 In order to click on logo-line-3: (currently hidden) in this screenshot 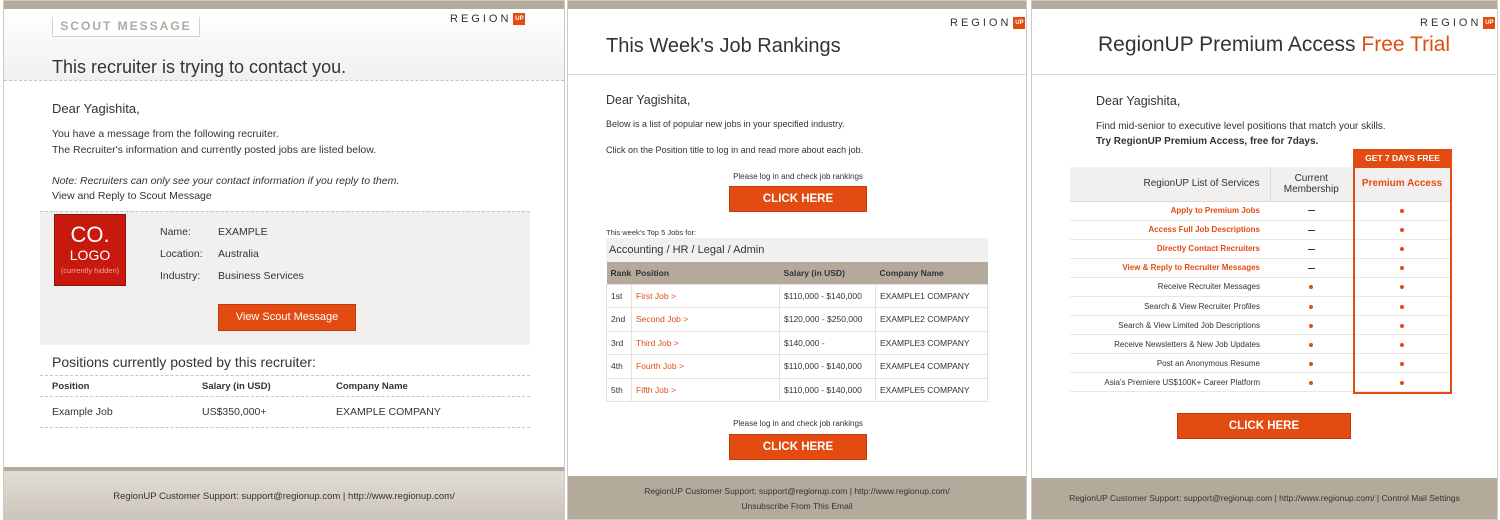, I will do `click(90, 270)`.